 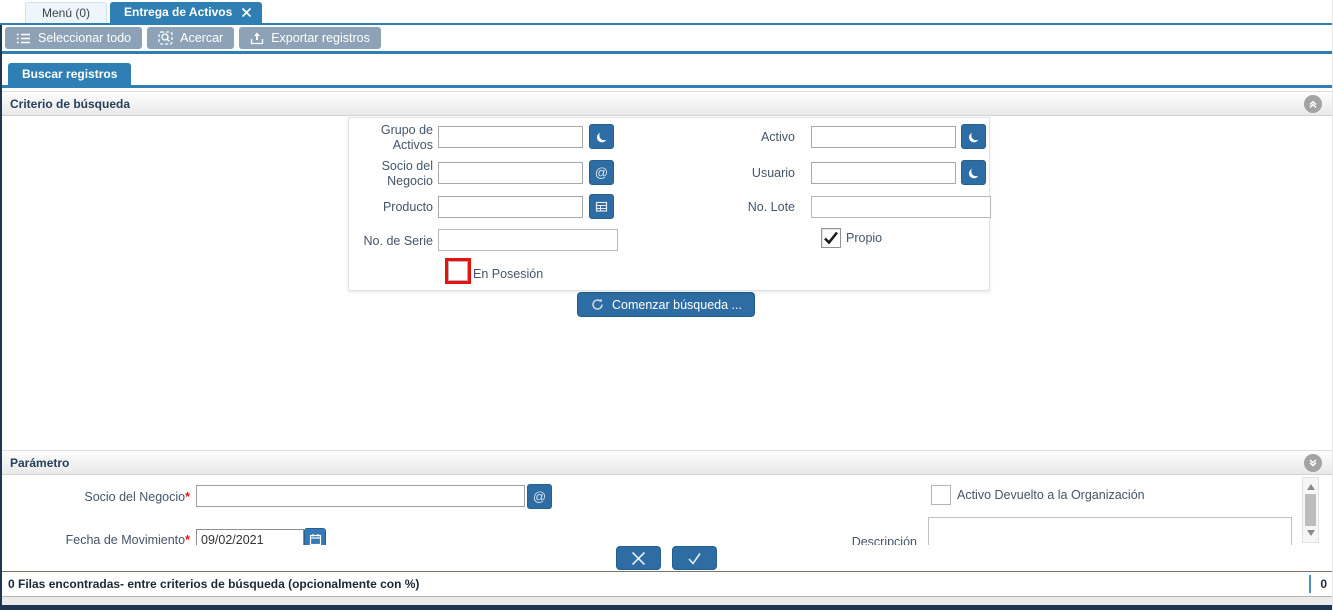 I want to click on criteria-panel-header: Criterio de búsqueda, so click(x=666, y=103).